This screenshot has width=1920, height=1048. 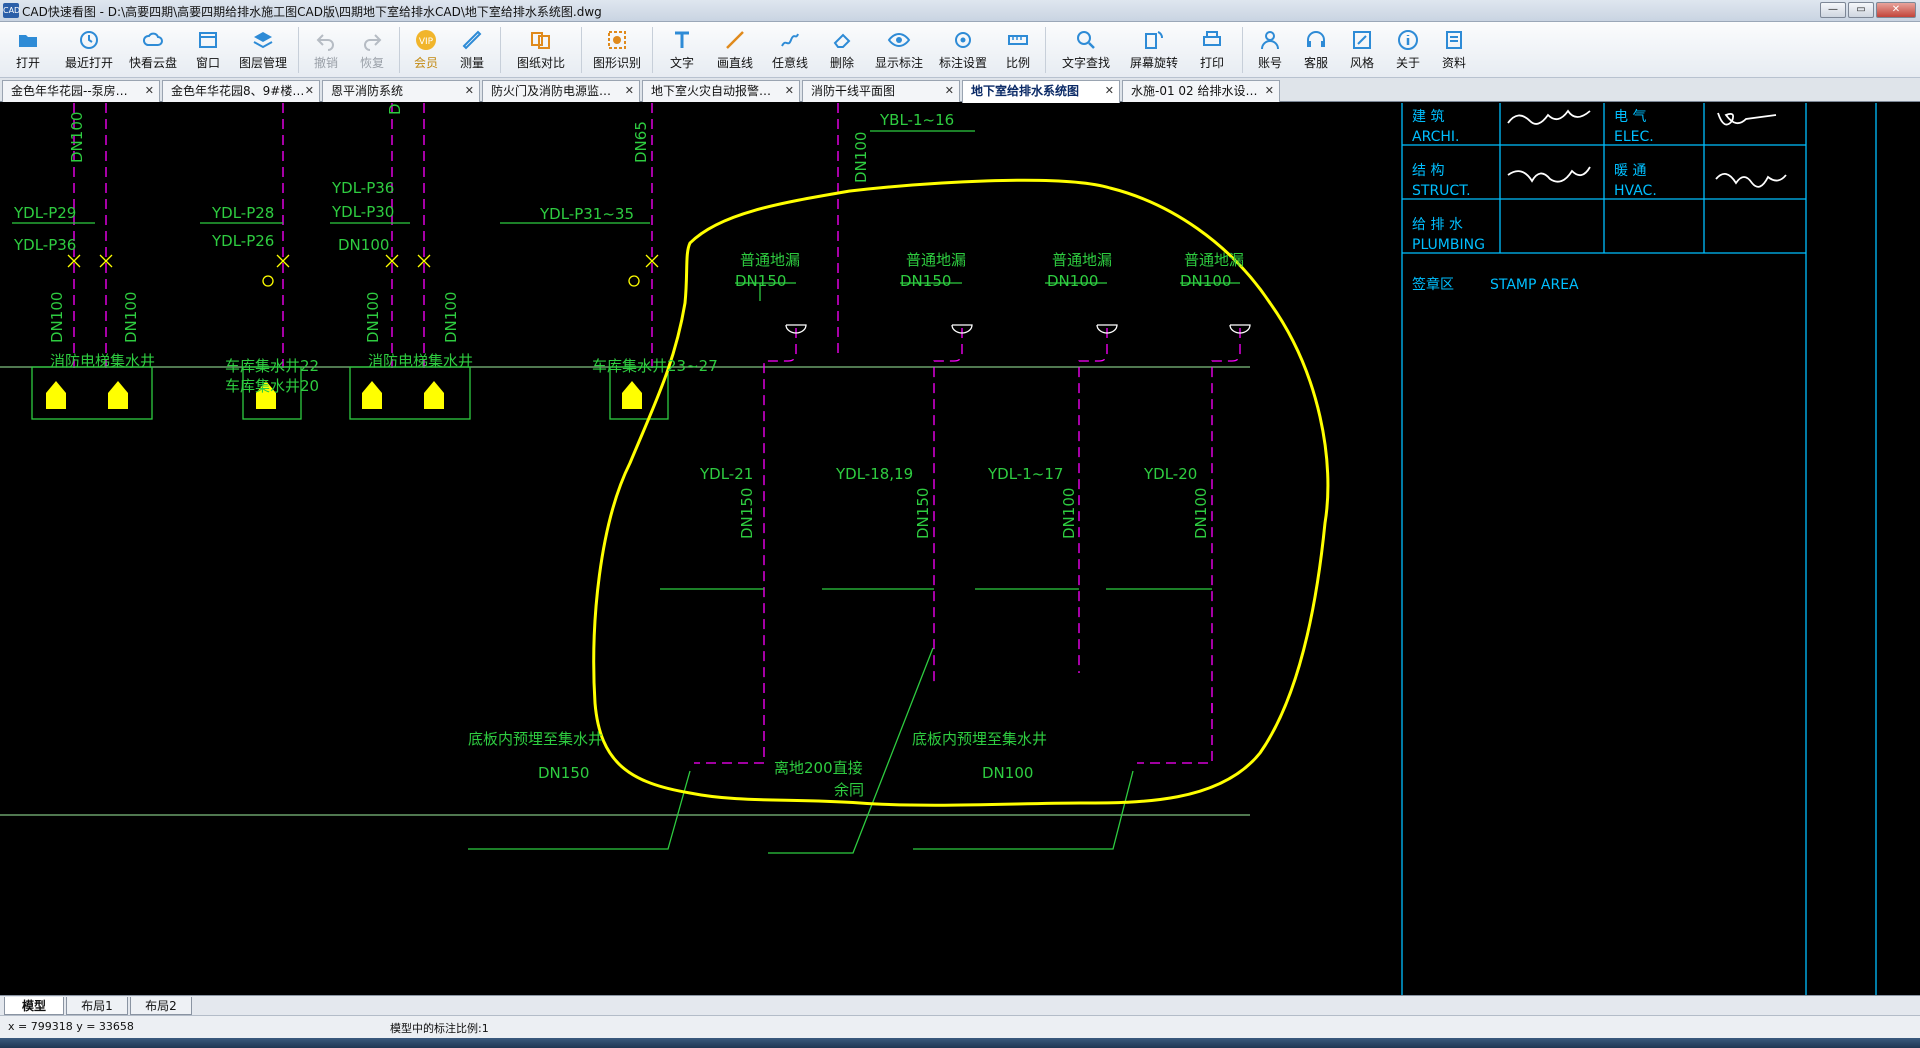 What do you see at coordinates (1751, 180) in the screenshot?
I see `signature-hvac` at bounding box center [1751, 180].